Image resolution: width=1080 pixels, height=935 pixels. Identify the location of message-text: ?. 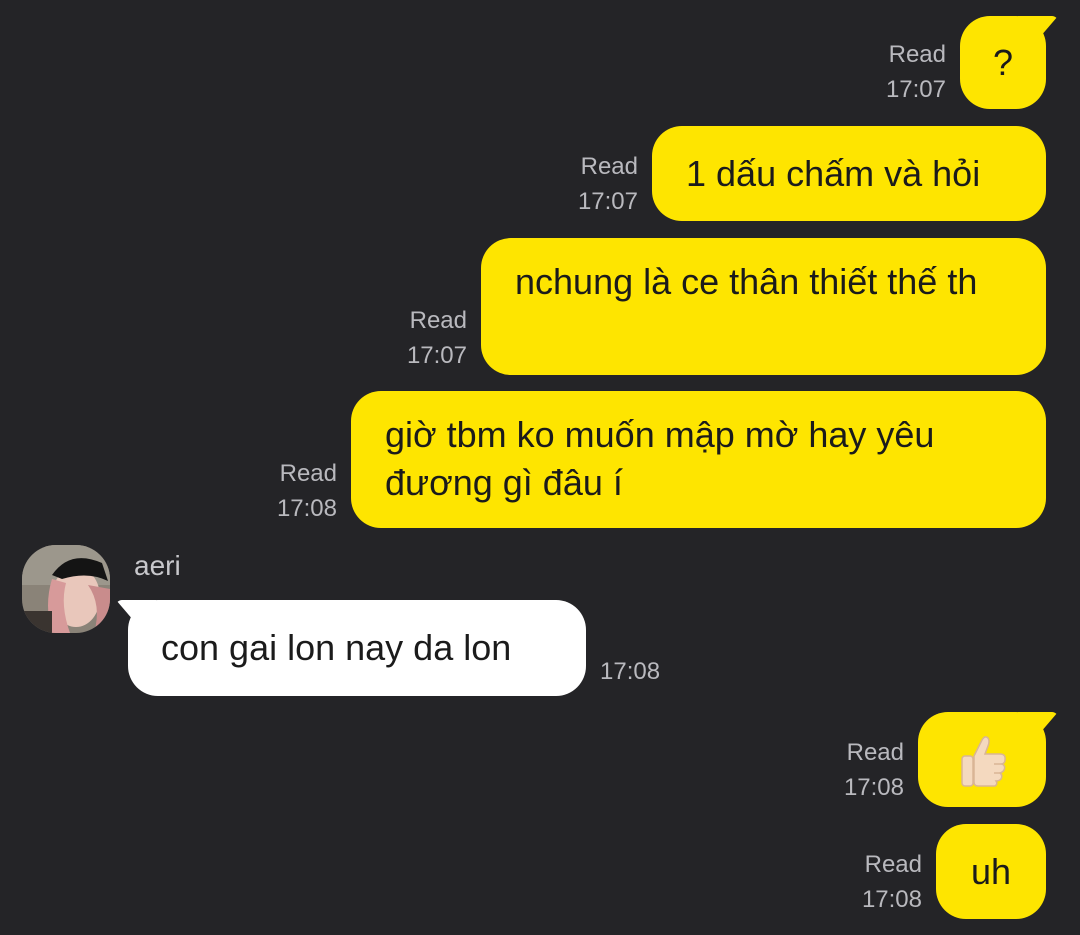
(1003, 62).